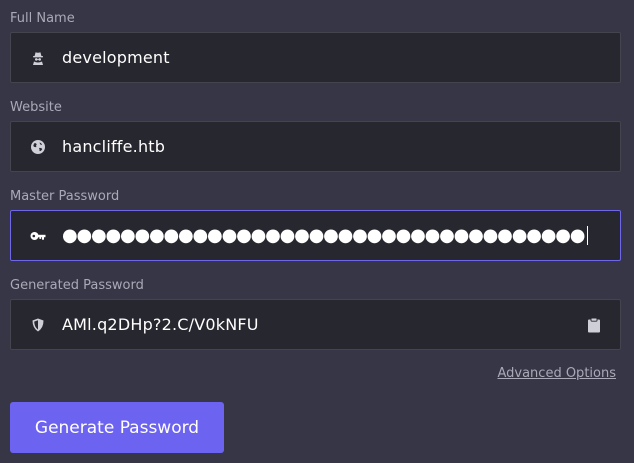 The height and width of the screenshot is (463, 634). Describe the element at coordinates (38, 236) in the screenshot. I see `key-icon` at that location.